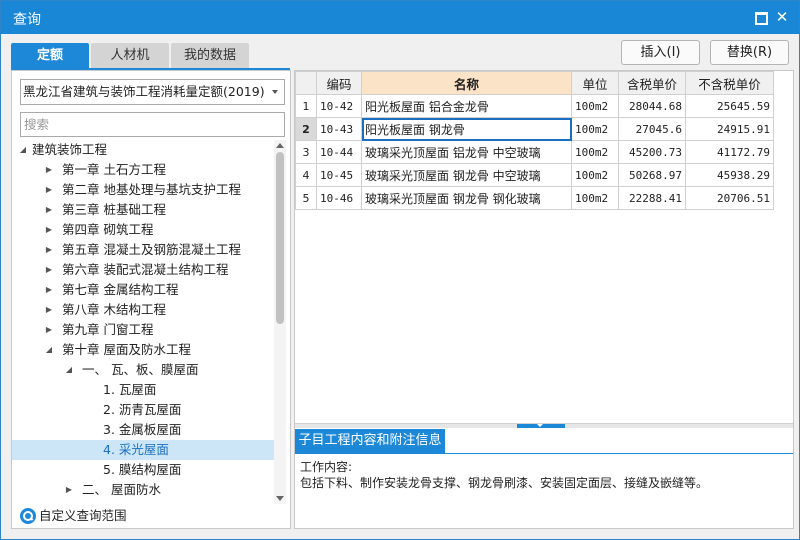  Describe the element at coordinates (27, 20) in the screenshot. I see `window-title: 查询` at that location.